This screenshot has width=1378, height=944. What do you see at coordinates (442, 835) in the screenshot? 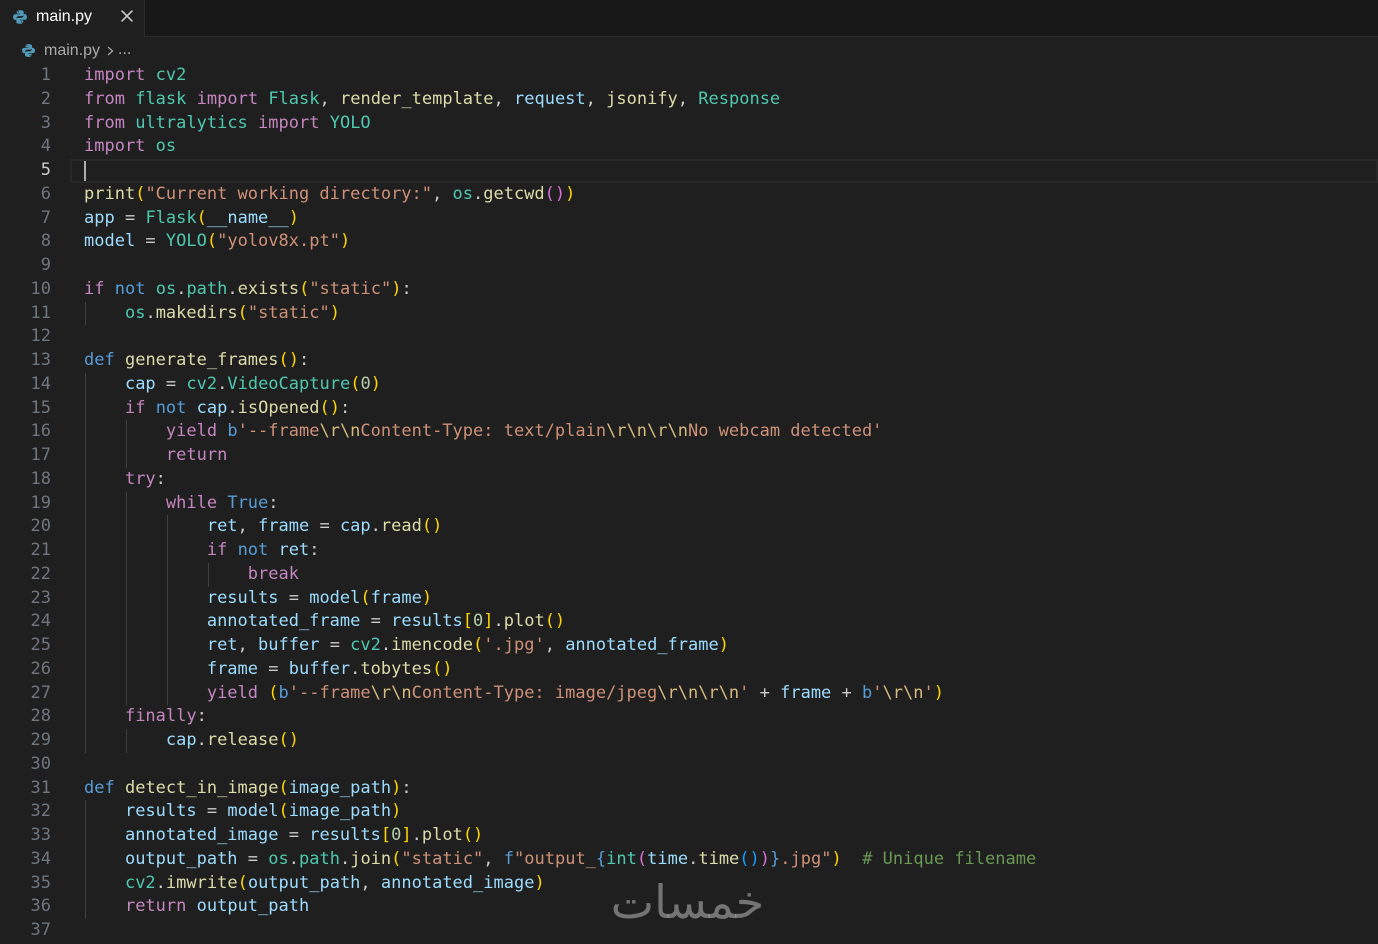
I see `token-func: plot` at bounding box center [442, 835].